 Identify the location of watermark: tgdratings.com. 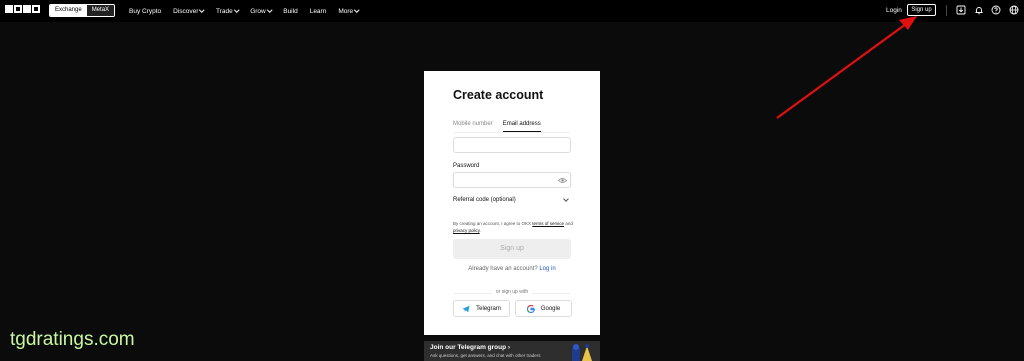
(72, 339).